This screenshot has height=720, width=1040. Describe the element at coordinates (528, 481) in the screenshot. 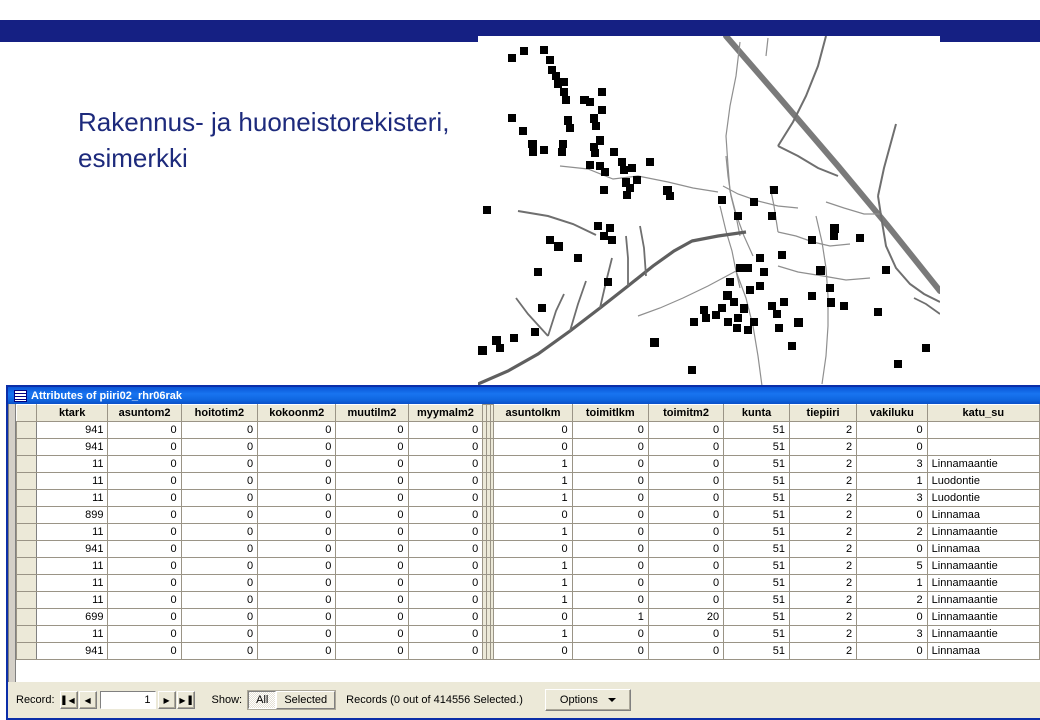

I see `table-row: 11 0 0 0 0 0 1 0 0 51 2 1 Luodontie` at that location.